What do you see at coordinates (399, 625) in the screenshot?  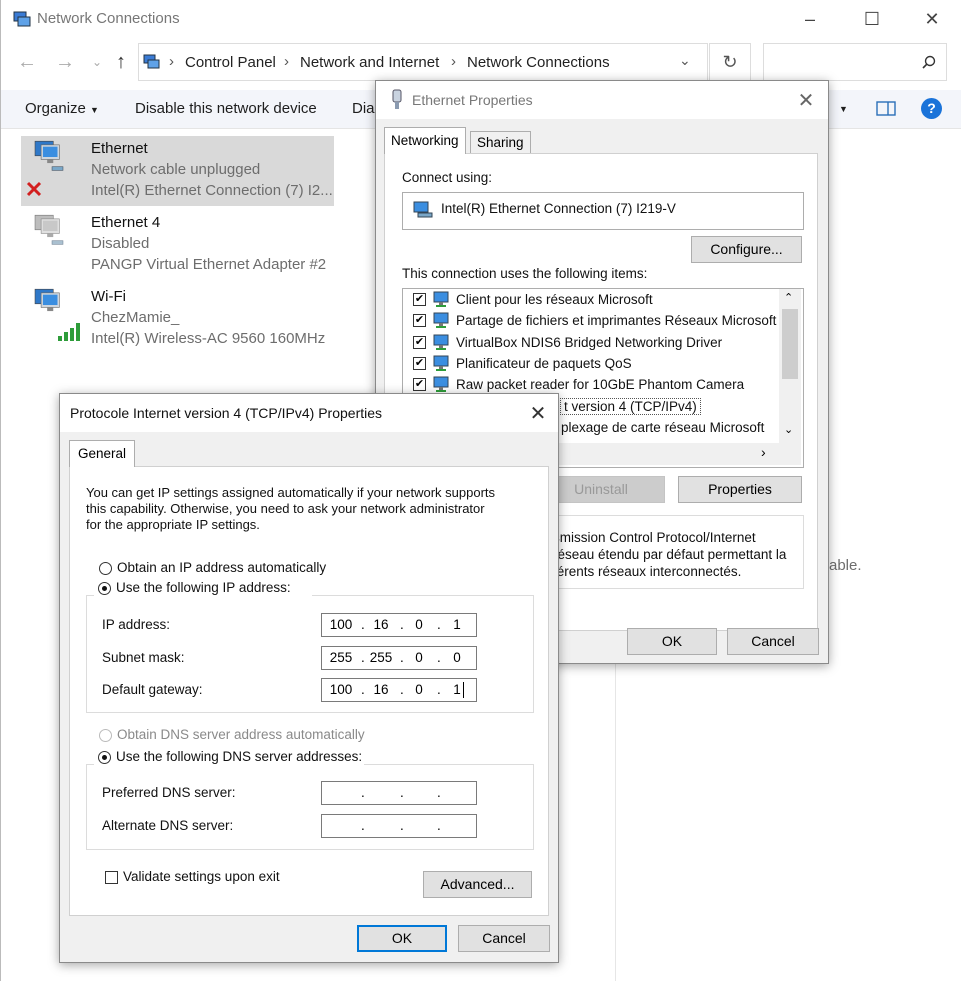 I see `ip-address-input: 100 . 16 . 0 . 1` at bounding box center [399, 625].